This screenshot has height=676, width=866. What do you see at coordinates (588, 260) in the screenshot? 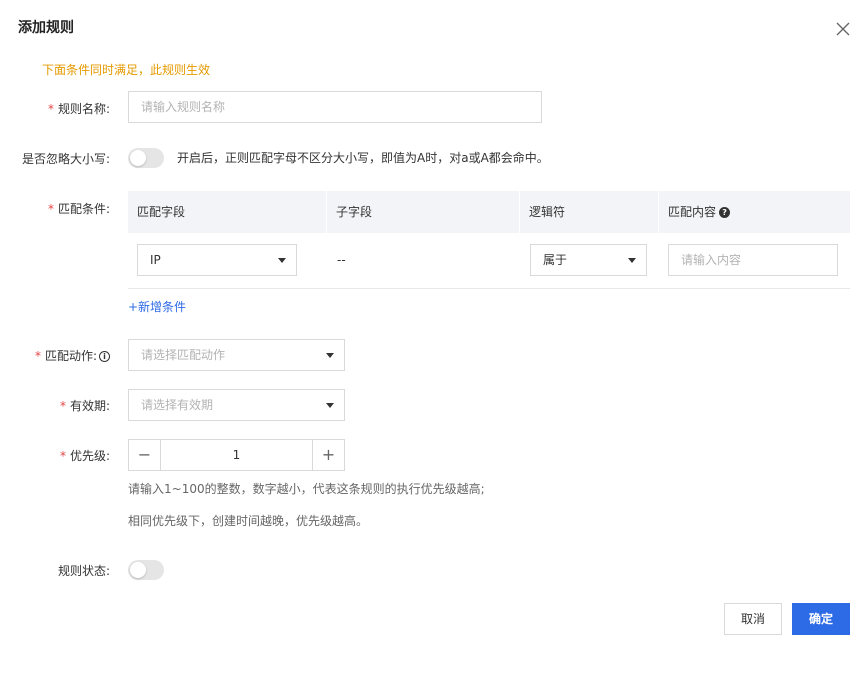
I see `operator-select: 属于` at bounding box center [588, 260].